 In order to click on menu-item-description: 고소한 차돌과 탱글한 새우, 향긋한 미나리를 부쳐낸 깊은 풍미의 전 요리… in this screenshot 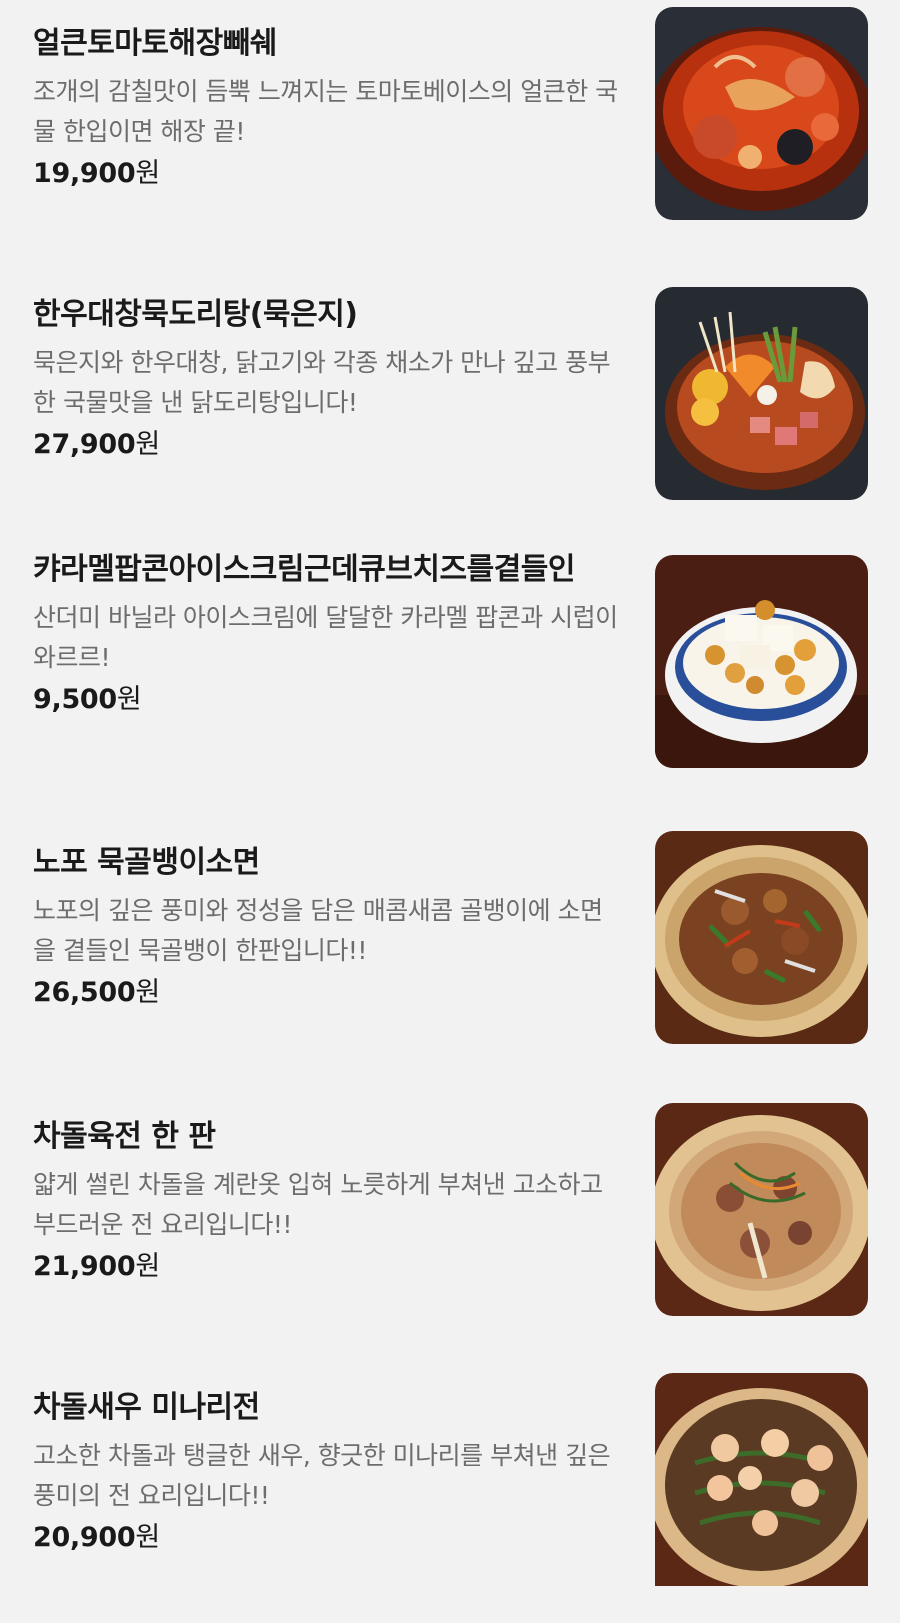, I will do `click(322, 1475)`.